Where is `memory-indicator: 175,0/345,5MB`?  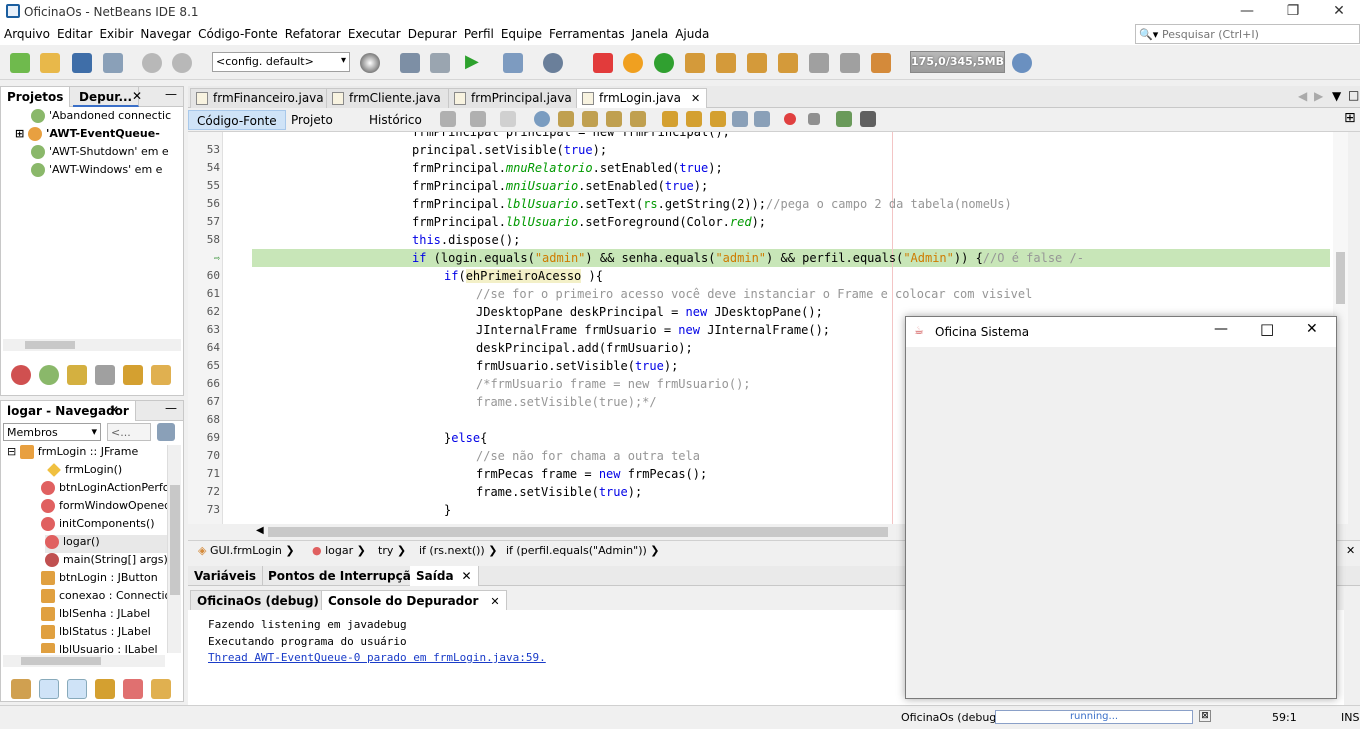 memory-indicator: 175,0/345,5MB is located at coordinates (957, 62).